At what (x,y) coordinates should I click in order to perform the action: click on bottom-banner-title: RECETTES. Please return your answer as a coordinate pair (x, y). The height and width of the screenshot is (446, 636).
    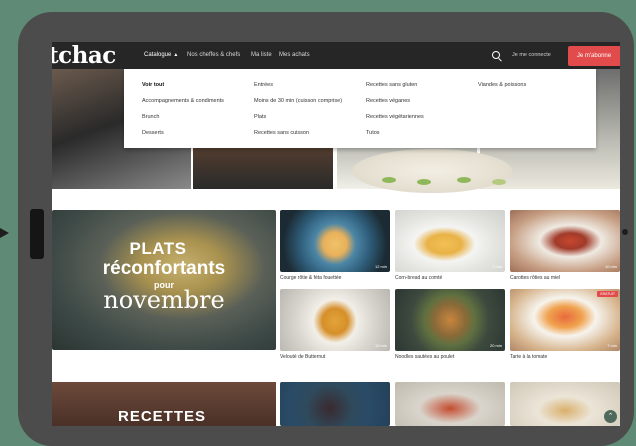
    Looking at the image, I should click on (162, 416).